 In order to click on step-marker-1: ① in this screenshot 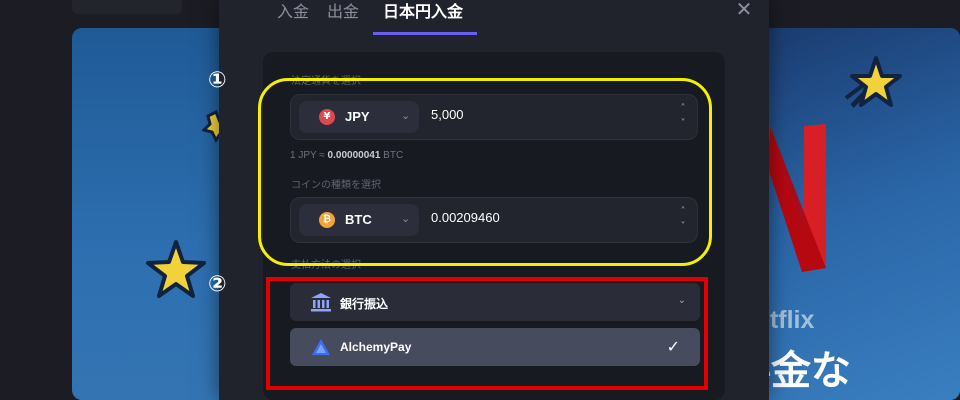, I will do `click(217, 80)`.